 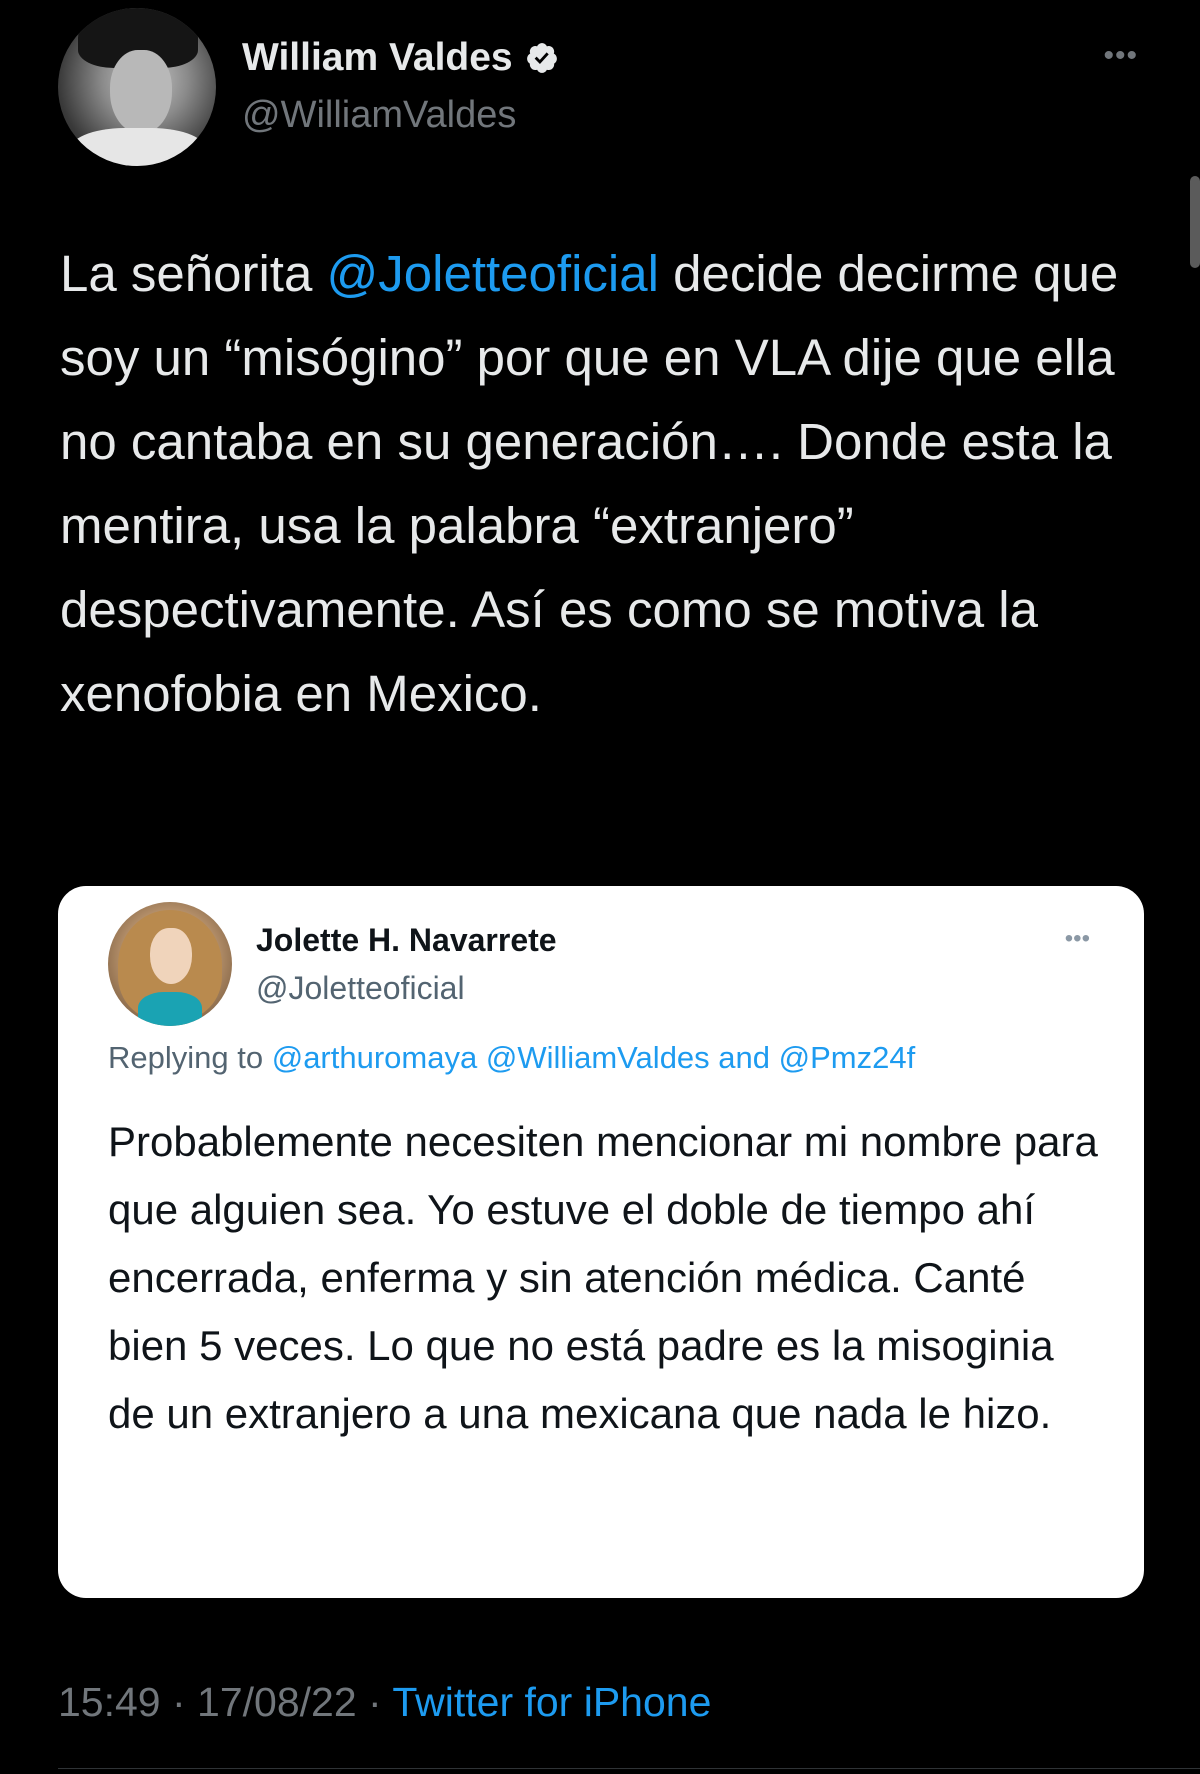 I want to click on avatar, so click(x=137, y=87).